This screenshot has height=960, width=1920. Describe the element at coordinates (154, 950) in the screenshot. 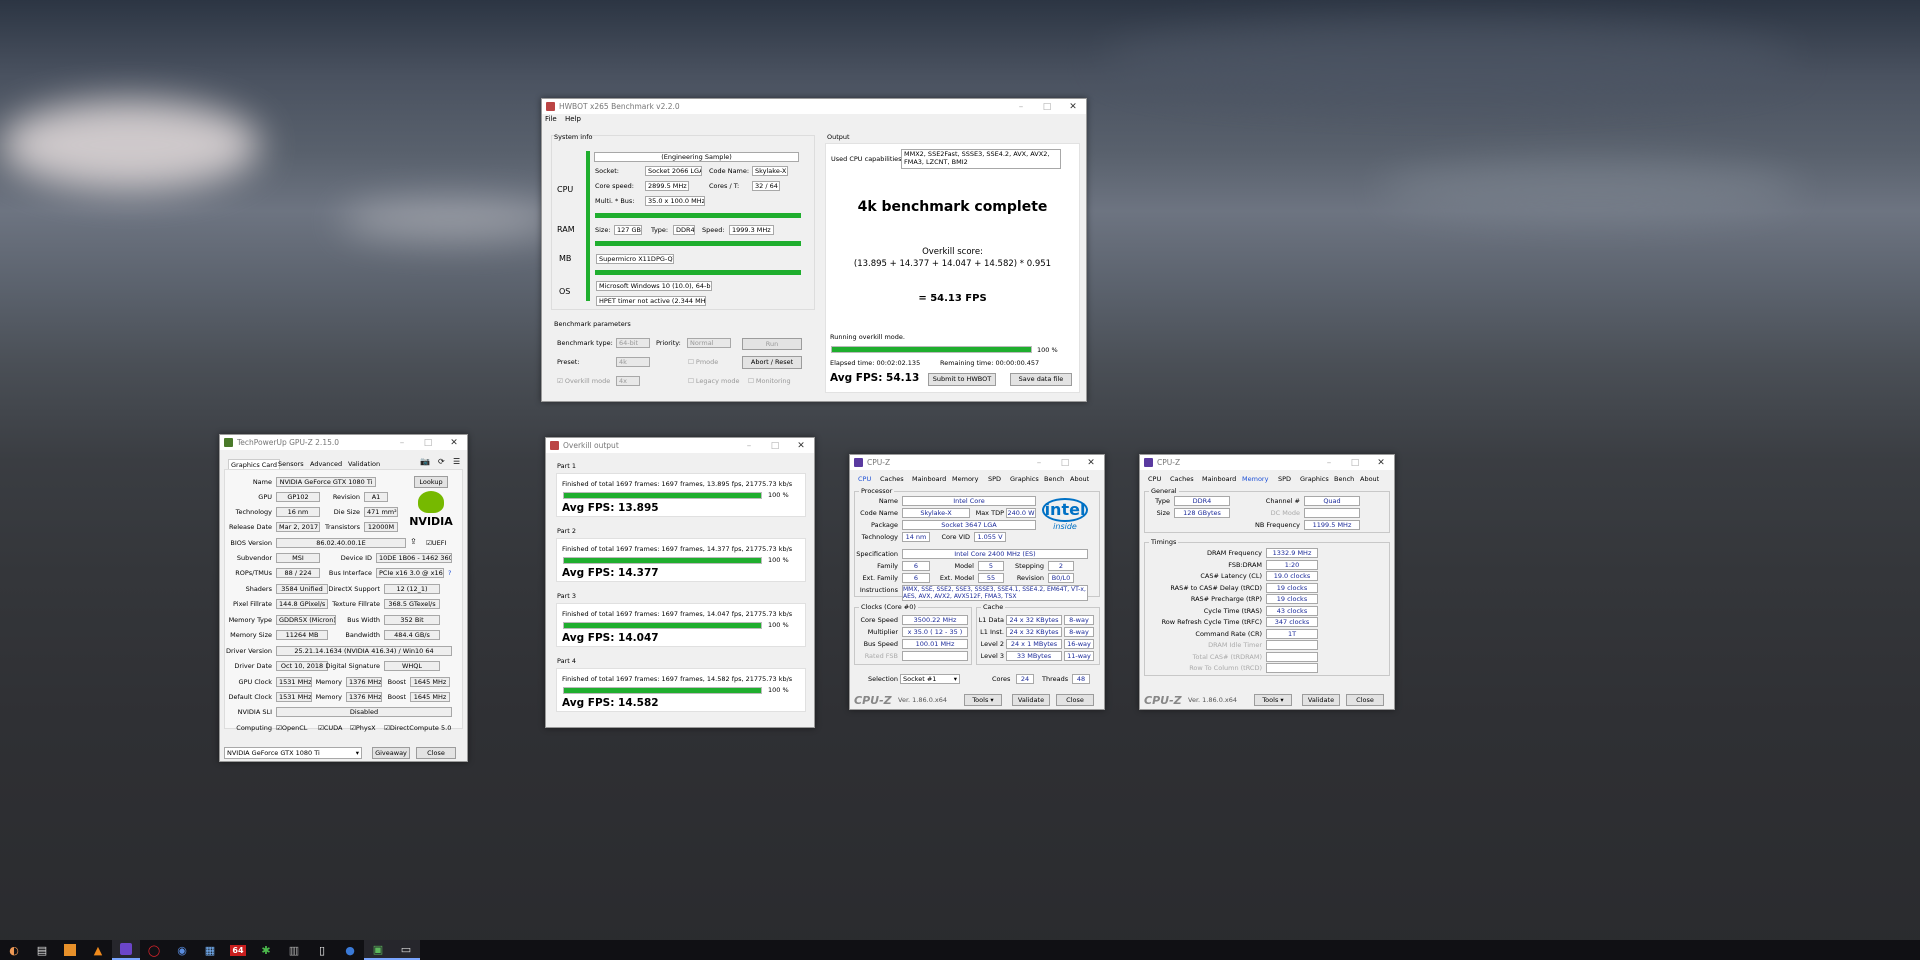

I see `opera-icon: ◯` at that location.